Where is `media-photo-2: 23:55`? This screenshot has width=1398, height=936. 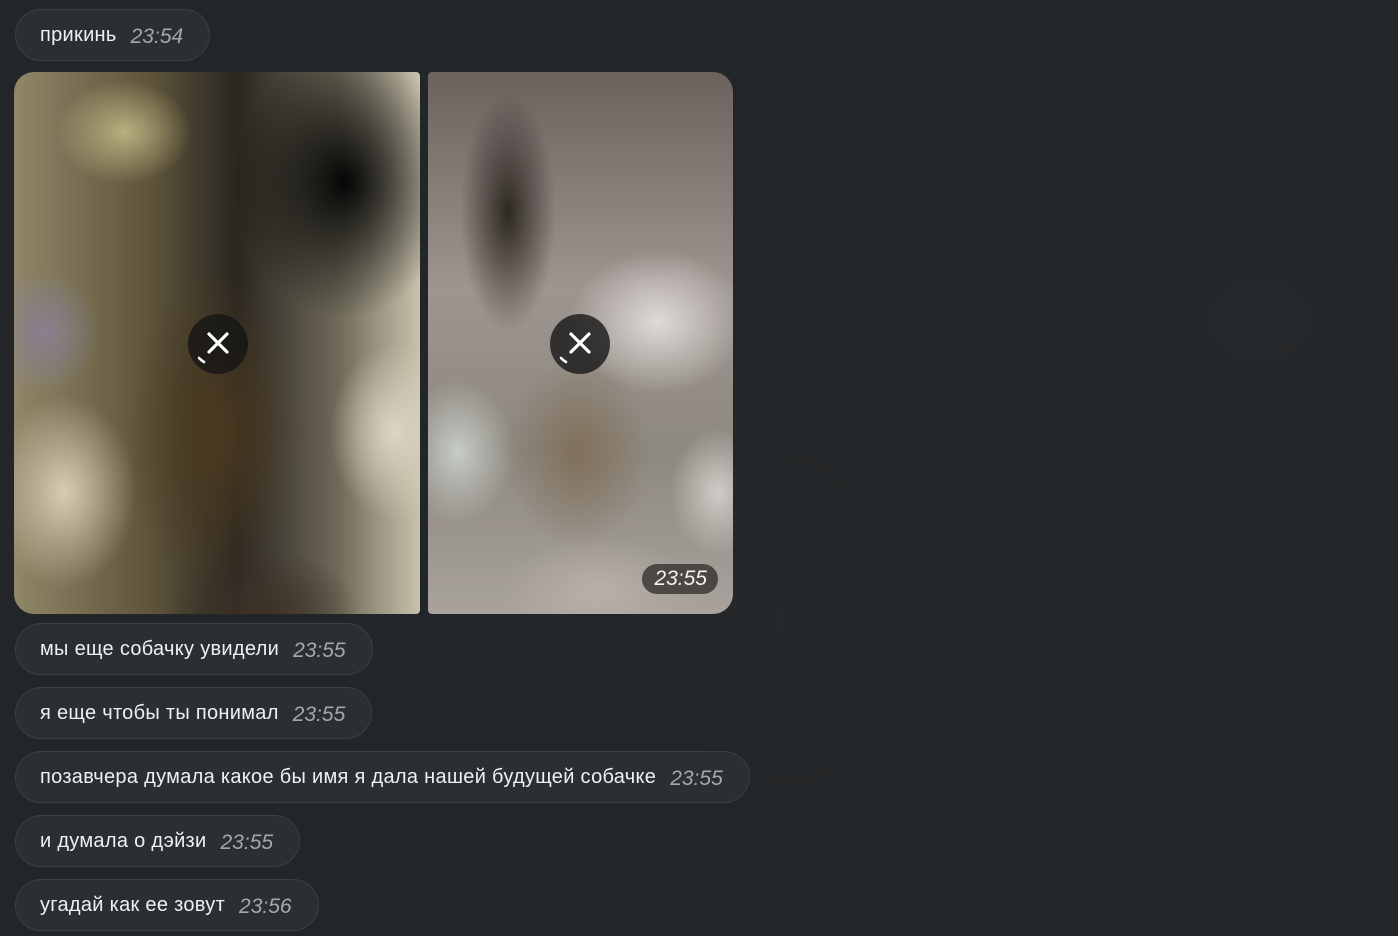 media-photo-2: 23:55 is located at coordinates (580, 343).